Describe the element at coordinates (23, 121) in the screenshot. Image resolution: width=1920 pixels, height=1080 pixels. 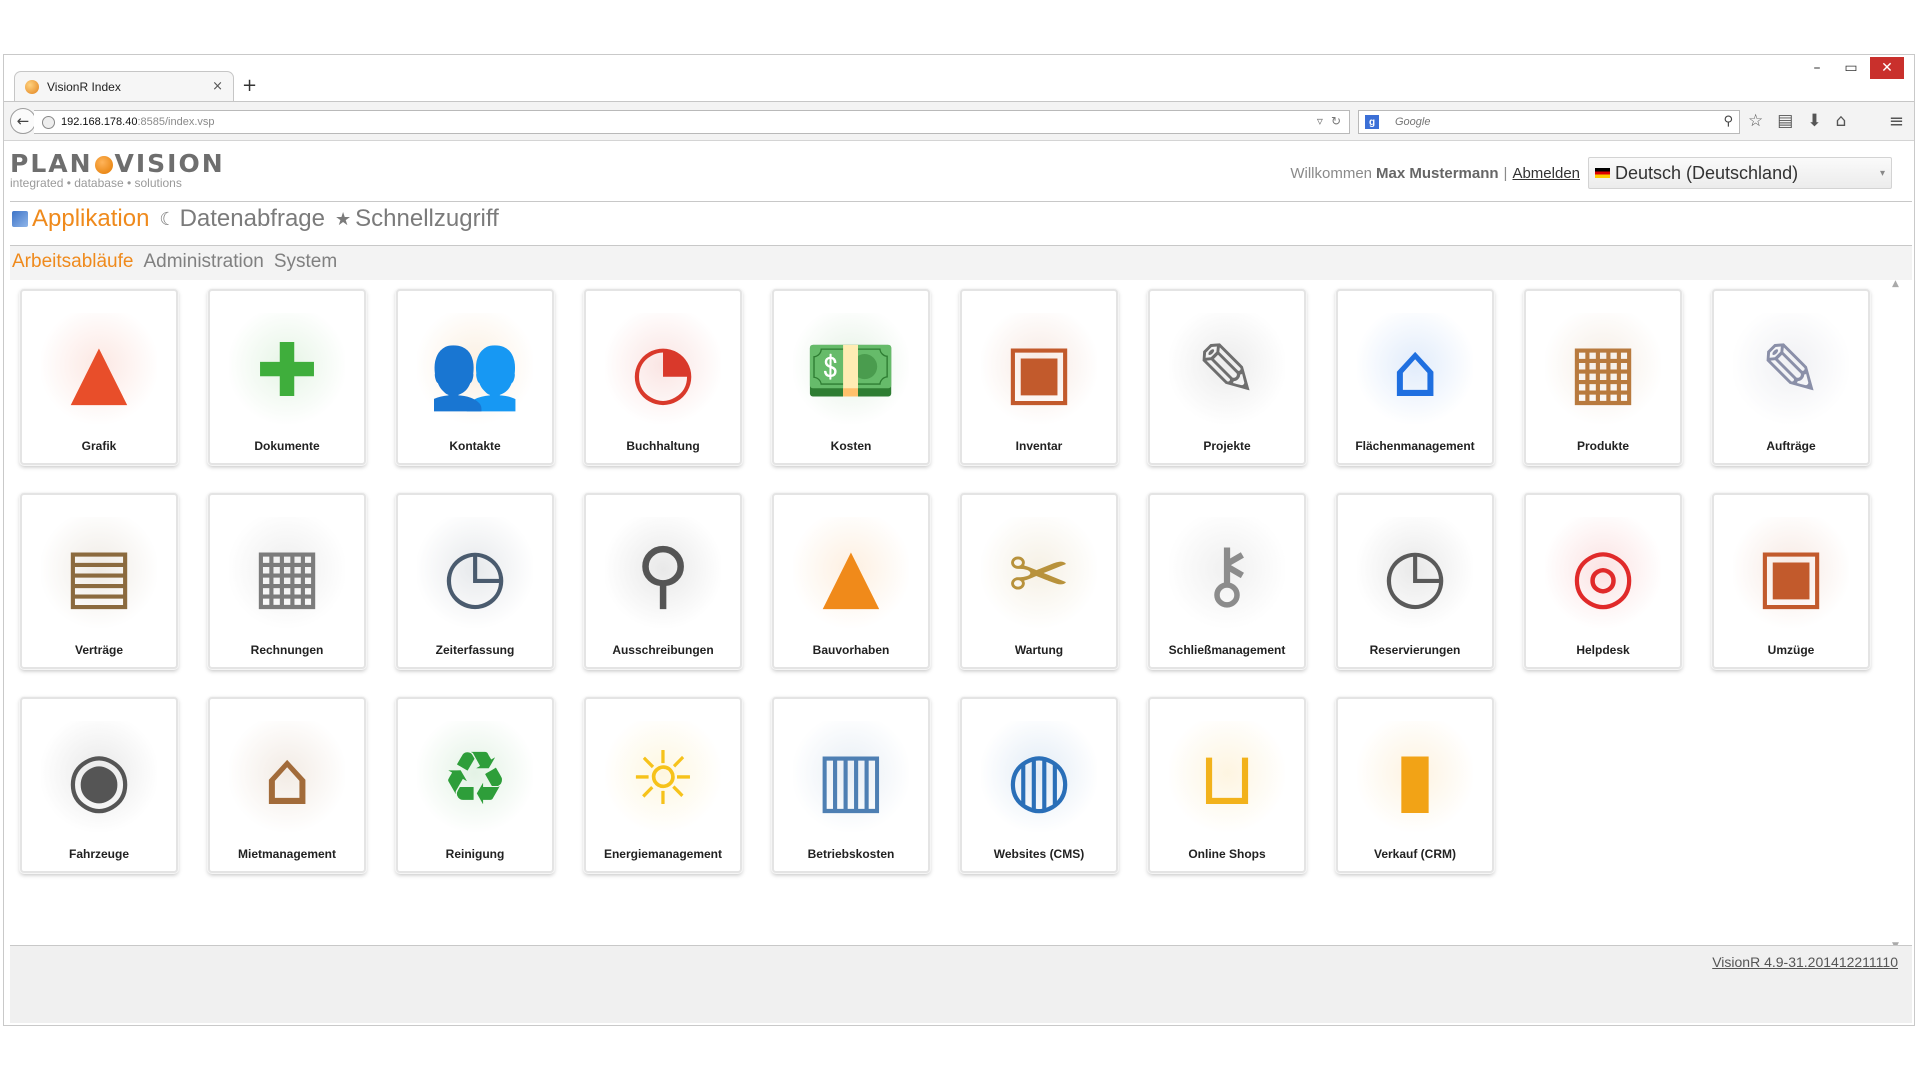
I see `back-button: ←` at that location.